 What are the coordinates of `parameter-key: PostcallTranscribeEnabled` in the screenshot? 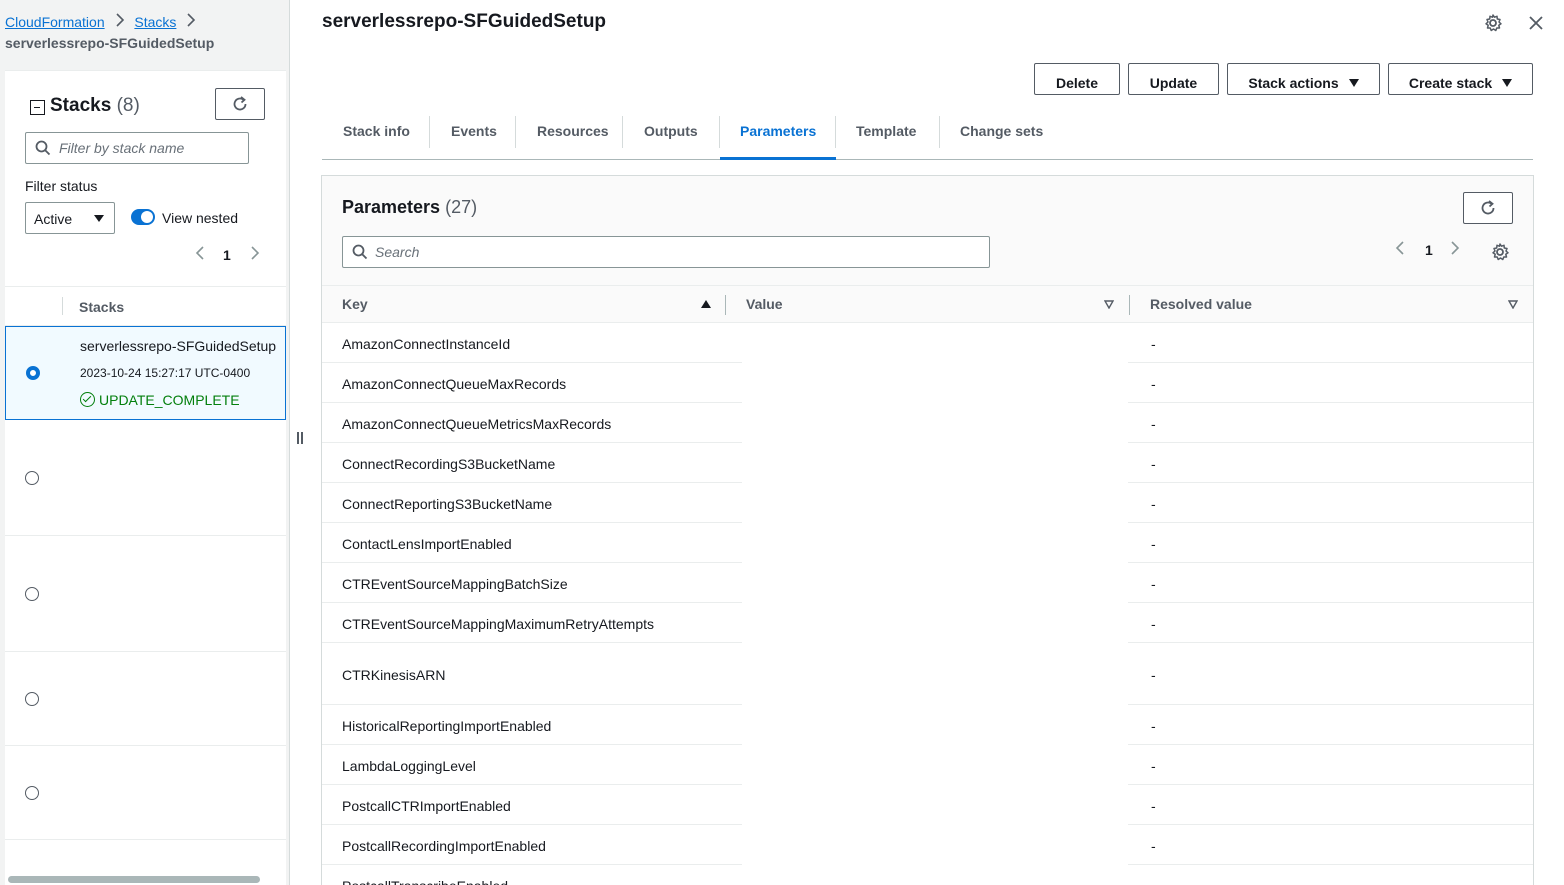 It's located at (425, 881).